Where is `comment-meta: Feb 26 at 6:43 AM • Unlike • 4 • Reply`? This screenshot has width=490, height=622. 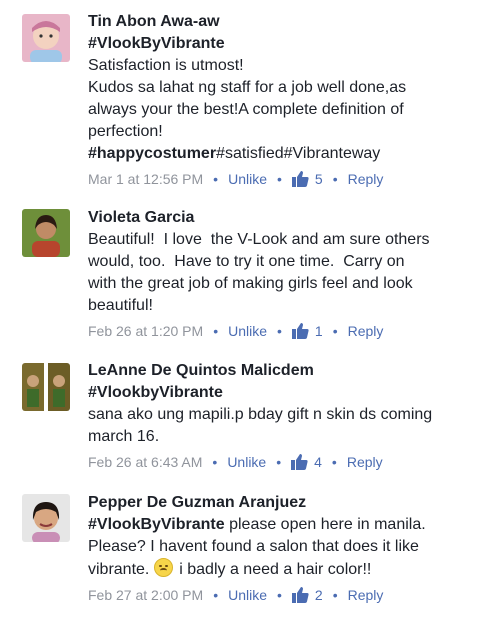 comment-meta: Feb 26 at 6:43 AM • Unlike • 4 • Reply is located at coordinates (285, 462).